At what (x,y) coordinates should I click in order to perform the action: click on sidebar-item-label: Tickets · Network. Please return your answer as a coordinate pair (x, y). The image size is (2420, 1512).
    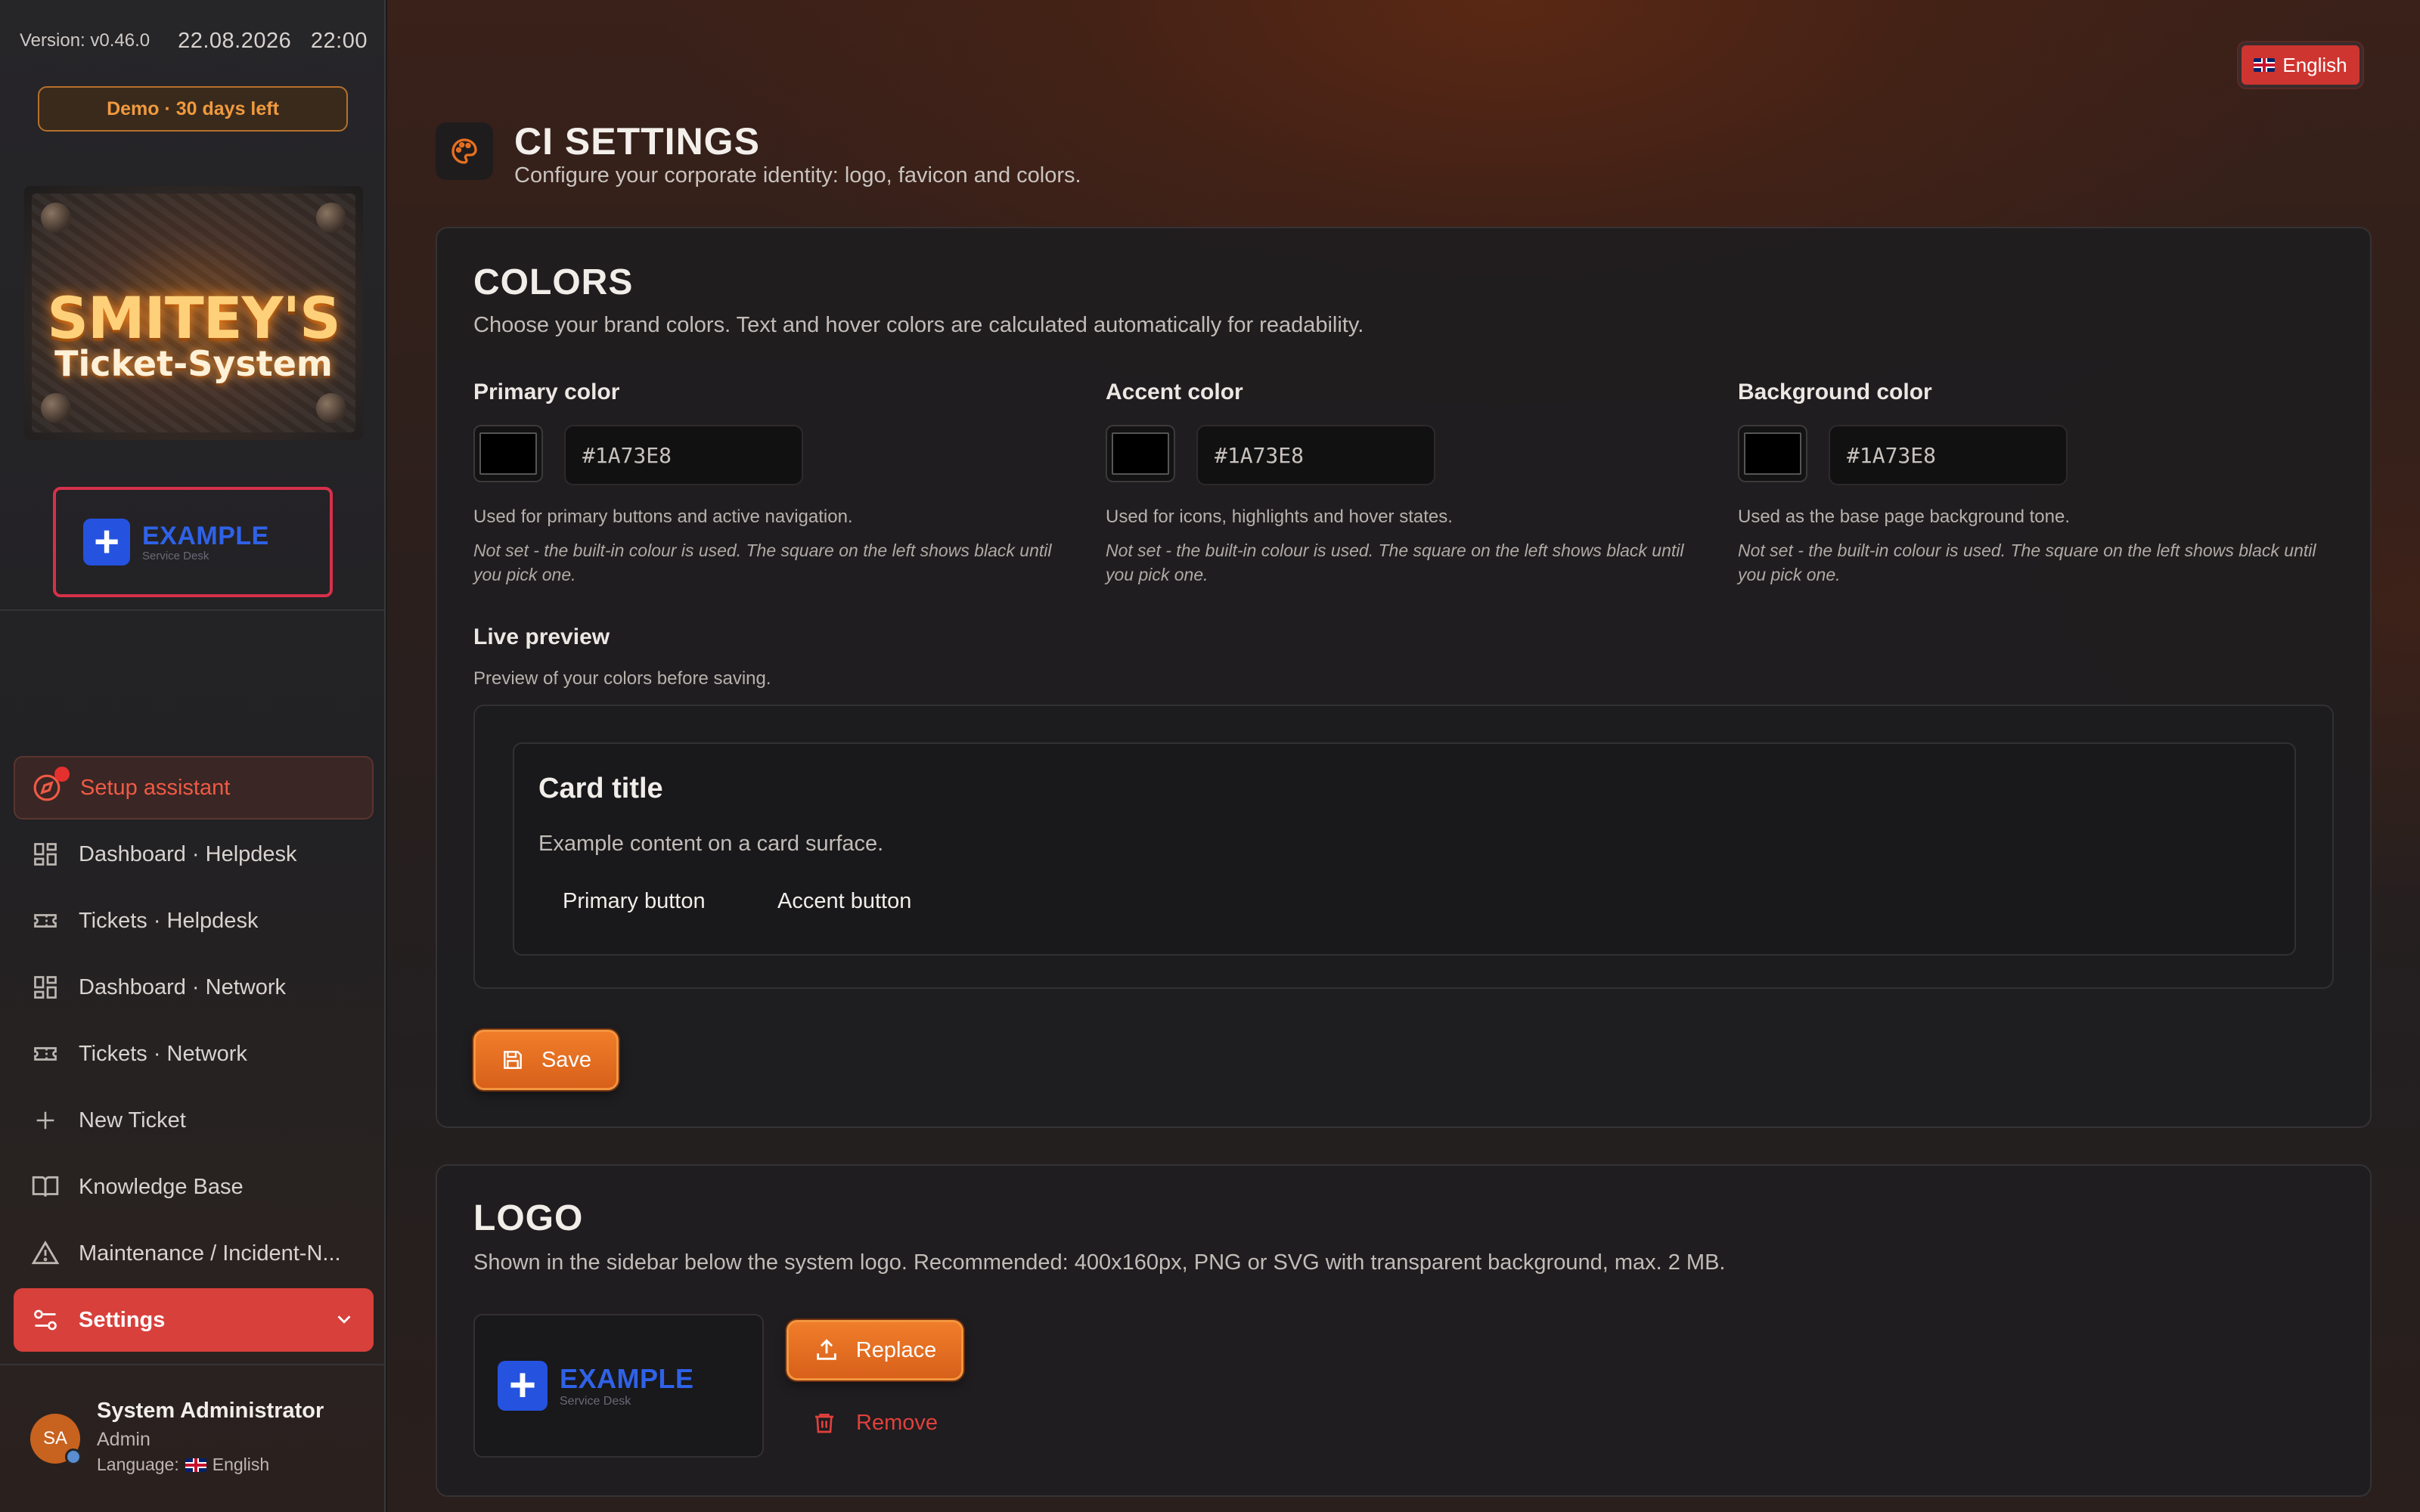
    Looking at the image, I should click on (163, 1053).